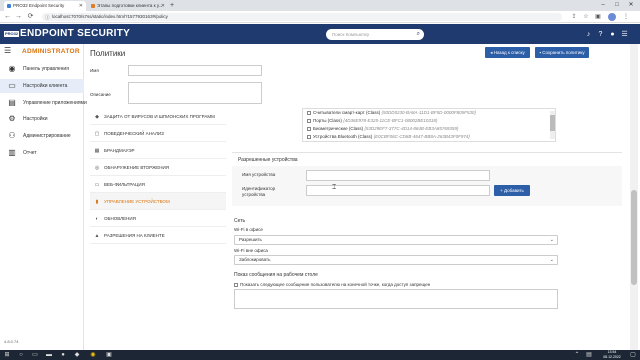 The height and width of the screenshot is (360, 640). I want to click on device-icon: ▮, so click(97, 202).